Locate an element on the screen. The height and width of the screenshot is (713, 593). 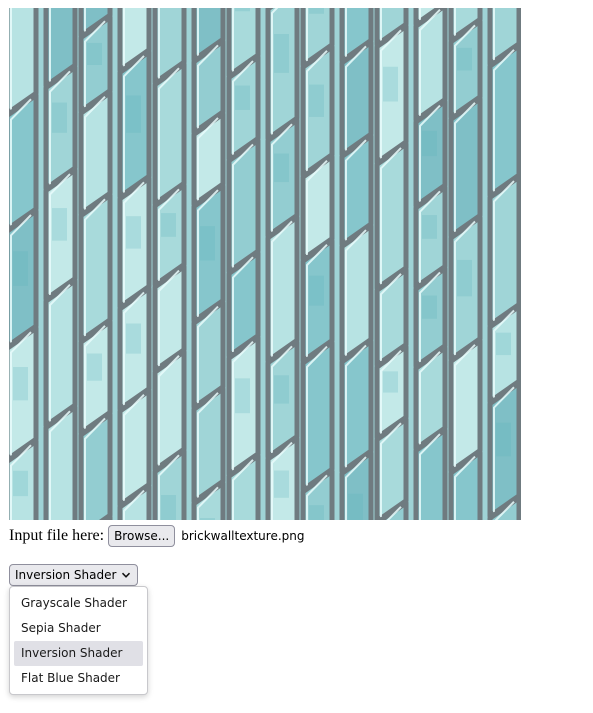
shader-option-flat-blue: Flat Blue Shader is located at coordinates (78, 678).